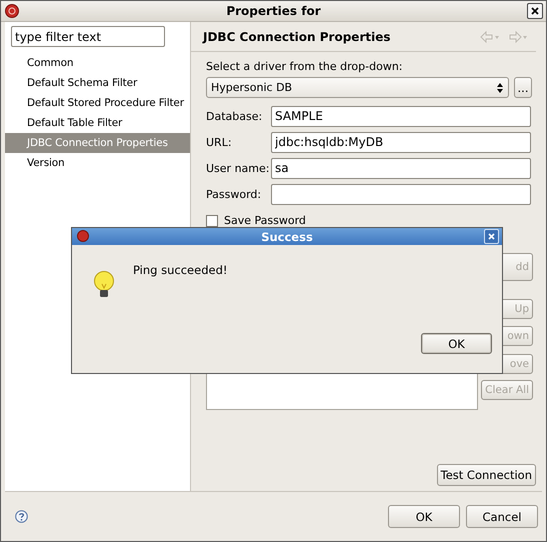 The height and width of the screenshot is (542, 547). Describe the element at coordinates (21, 516) in the screenshot. I see `help-icon` at that location.